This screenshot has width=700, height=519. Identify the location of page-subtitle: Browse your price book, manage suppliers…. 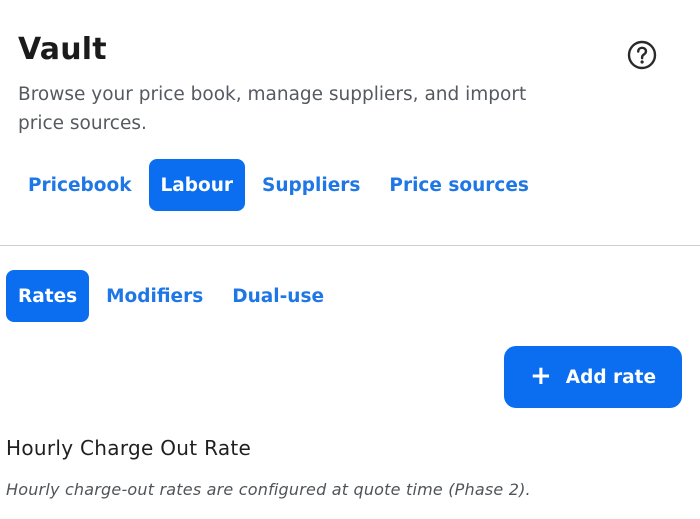
(272, 109).